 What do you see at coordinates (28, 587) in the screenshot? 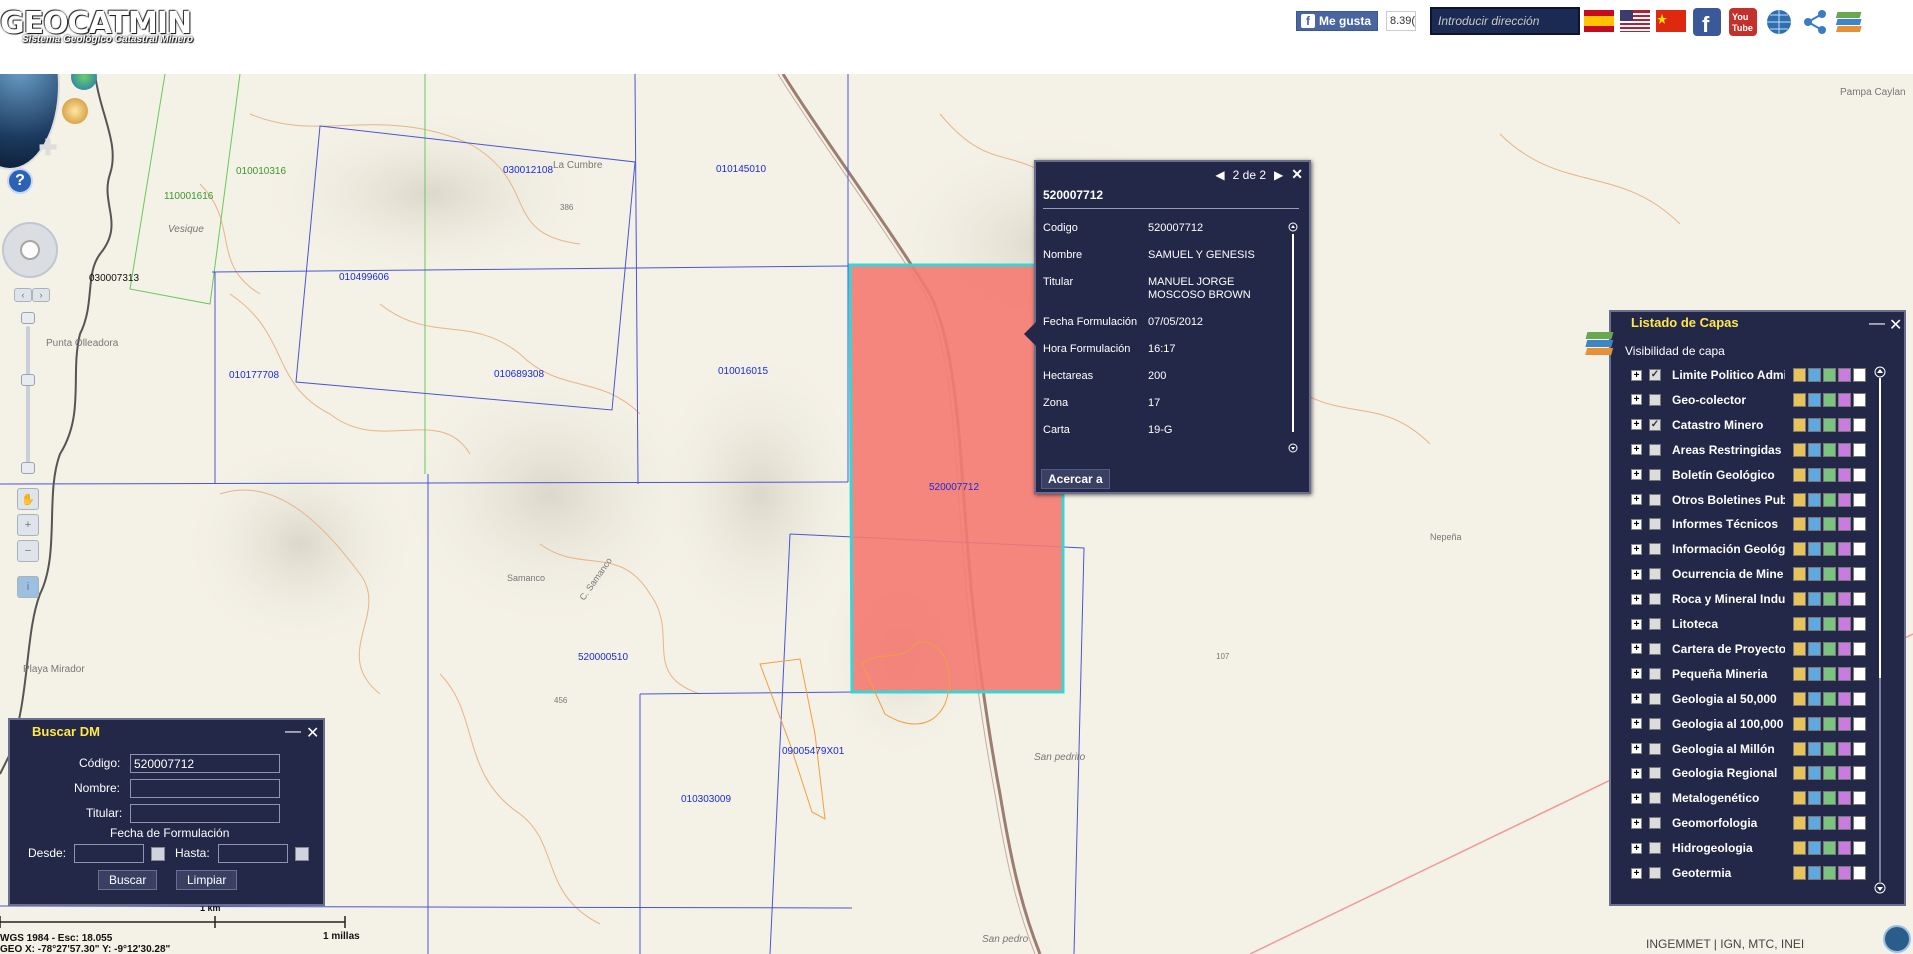
I see `identify-info-icon: i` at bounding box center [28, 587].